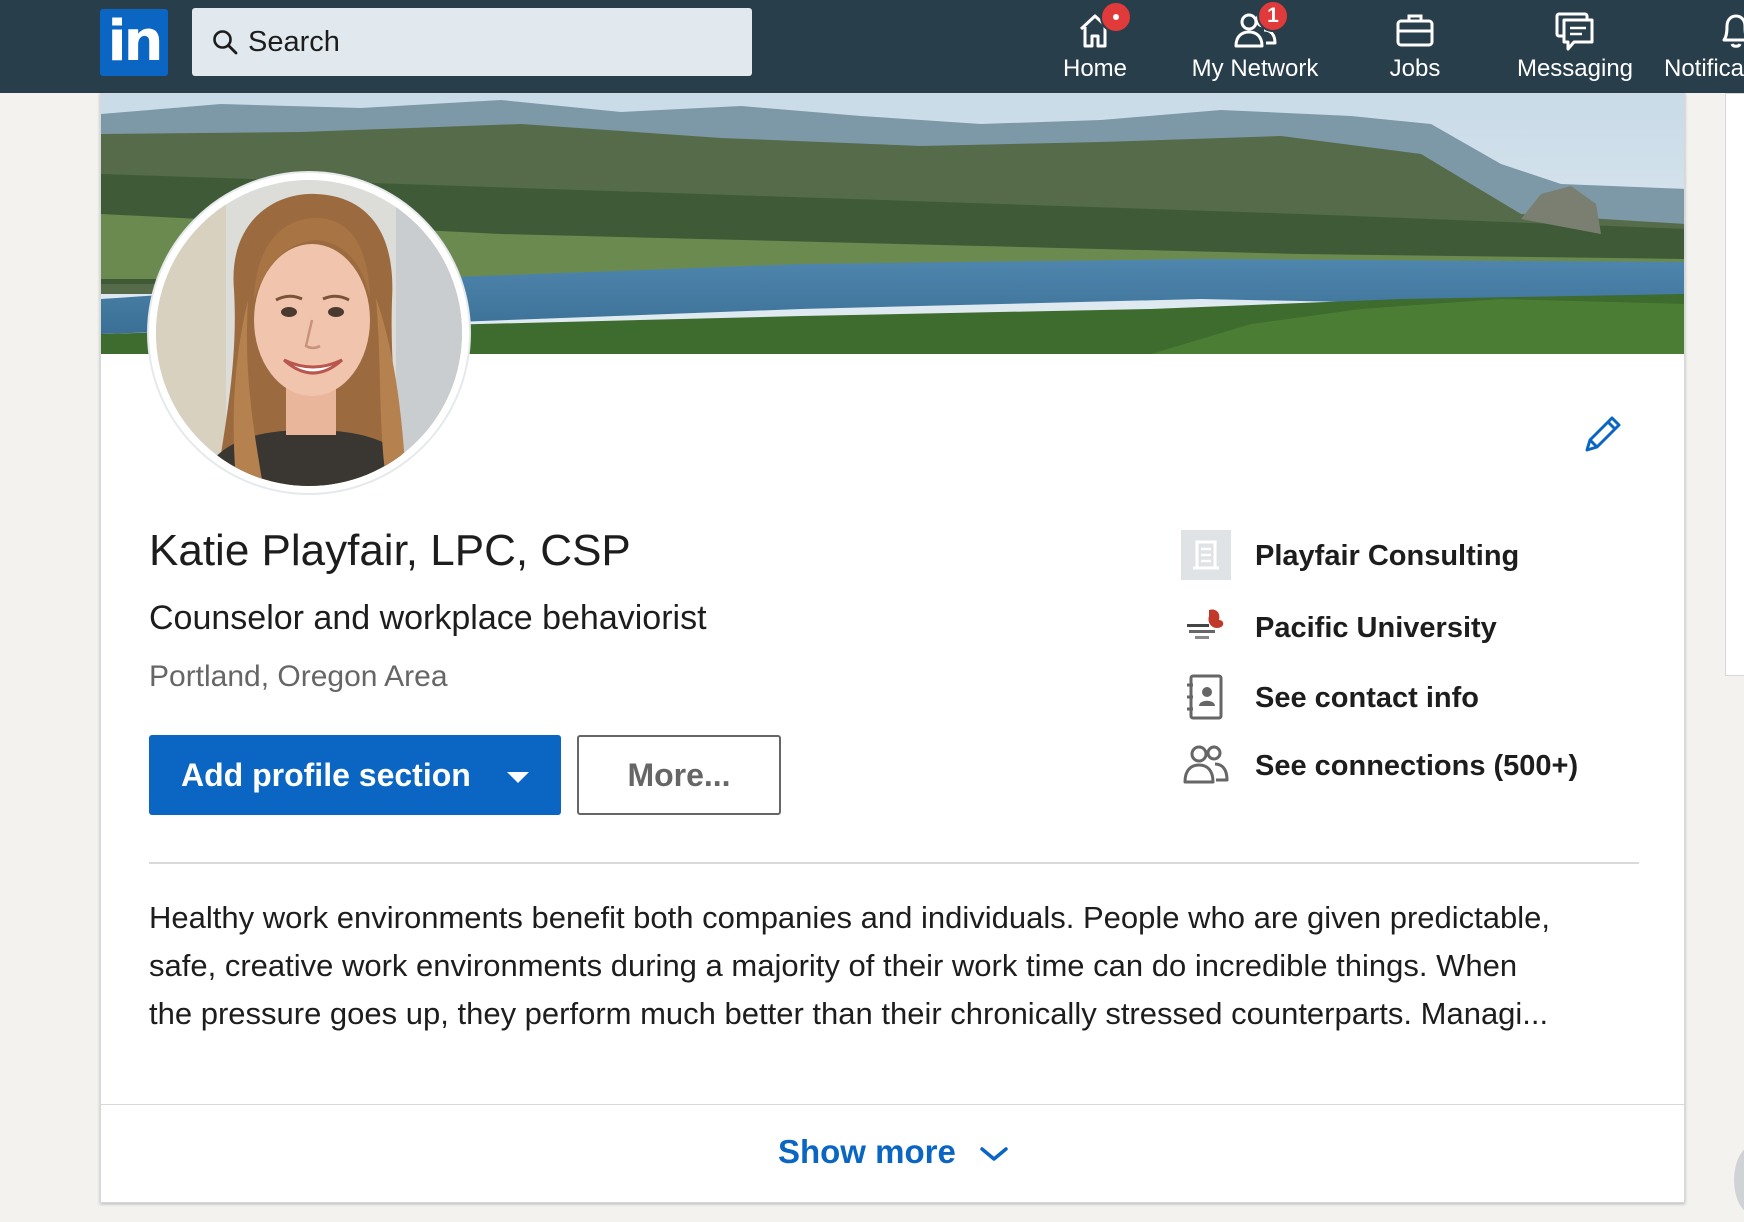 This screenshot has width=1744, height=1222. Describe the element at coordinates (1255, 68) in the screenshot. I see `nav-my-network-label: My Network` at that location.